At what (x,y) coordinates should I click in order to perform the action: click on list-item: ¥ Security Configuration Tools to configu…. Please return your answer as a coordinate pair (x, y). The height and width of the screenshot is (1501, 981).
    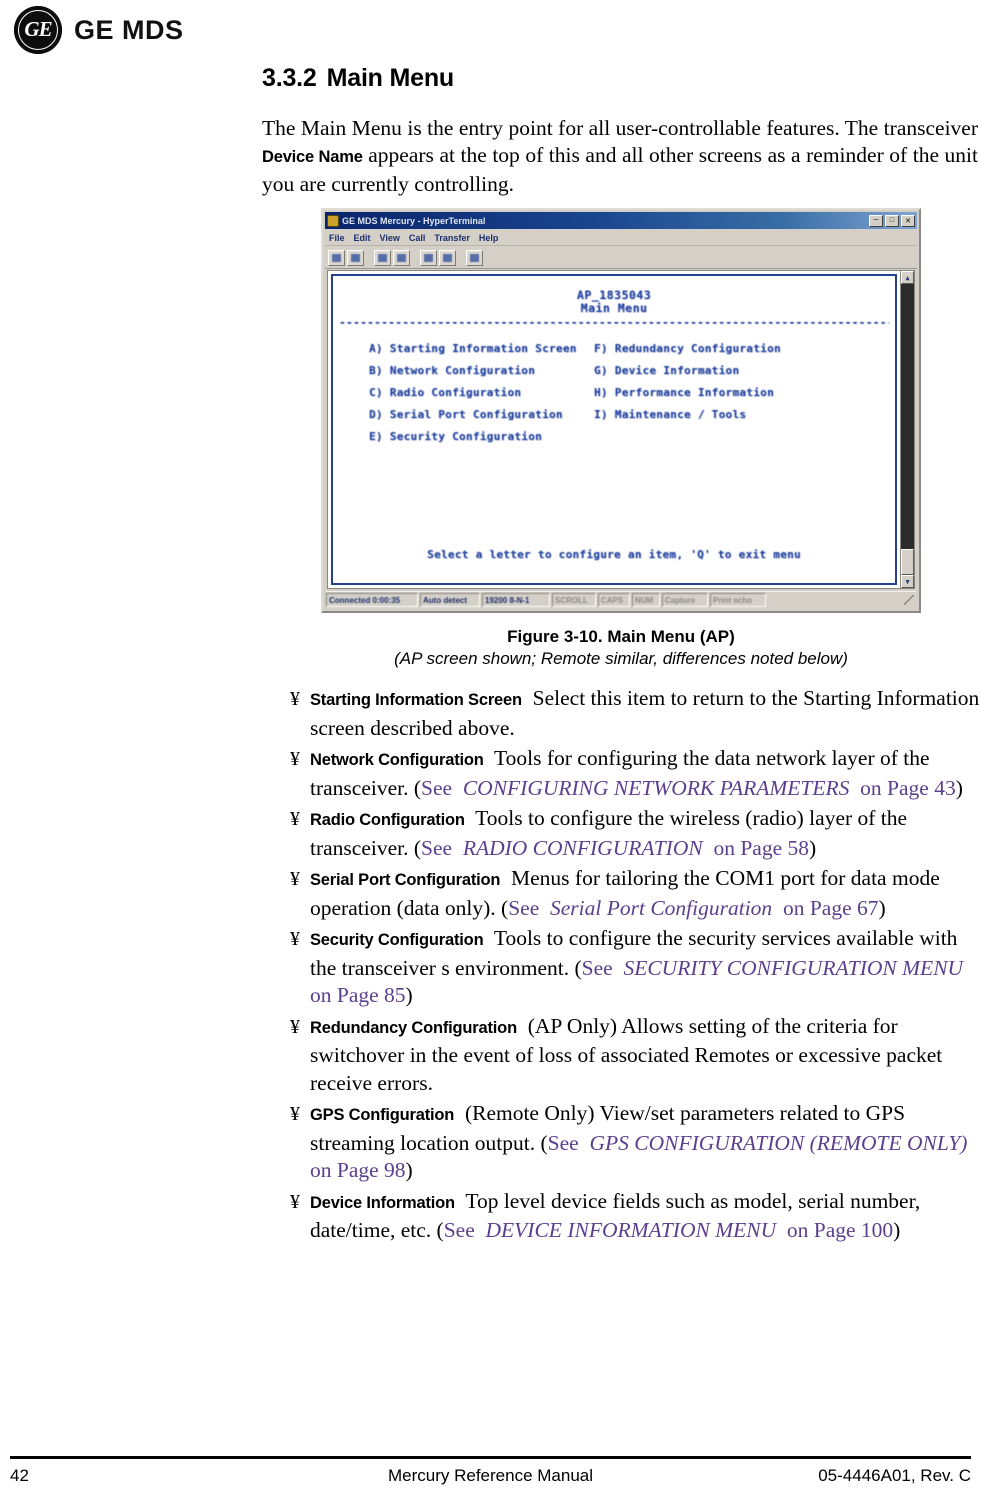
    Looking at the image, I should click on (621, 967).